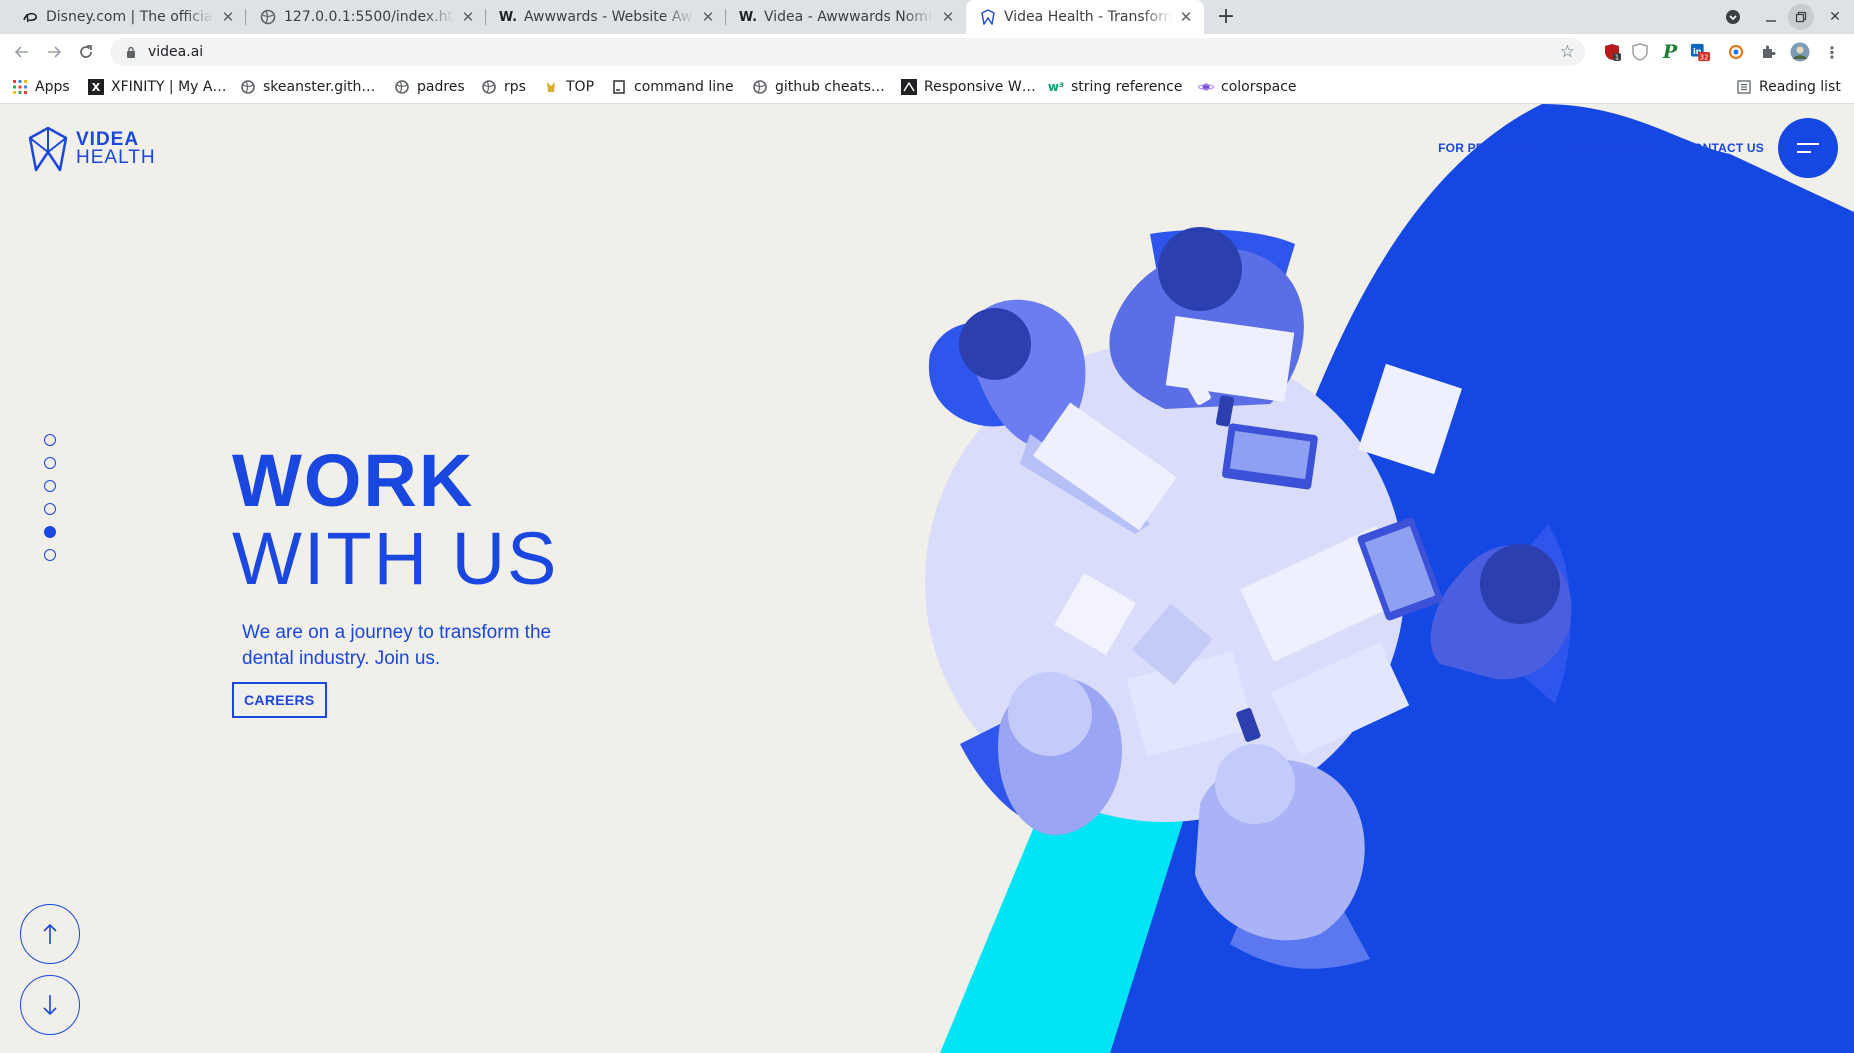 This screenshot has width=1854, height=1053. What do you see at coordinates (847, 52) in the screenshot?
I see `address-bar: videa.ai ☆` at bounding box center [847, 52].